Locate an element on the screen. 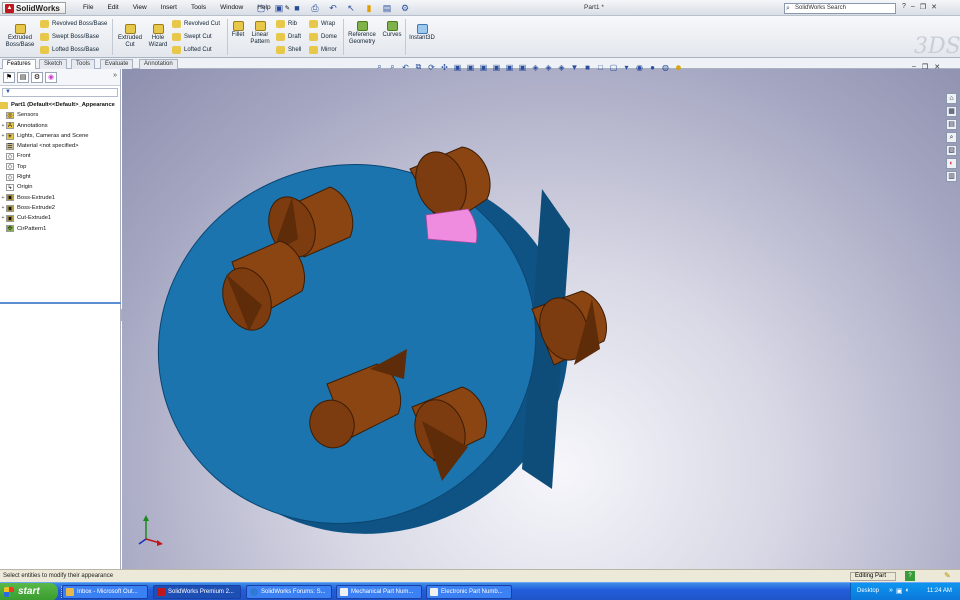 The image size is (960, 600). tree-item: + ▣ Boss-Extrude1 is located at coordinates (60, 198).